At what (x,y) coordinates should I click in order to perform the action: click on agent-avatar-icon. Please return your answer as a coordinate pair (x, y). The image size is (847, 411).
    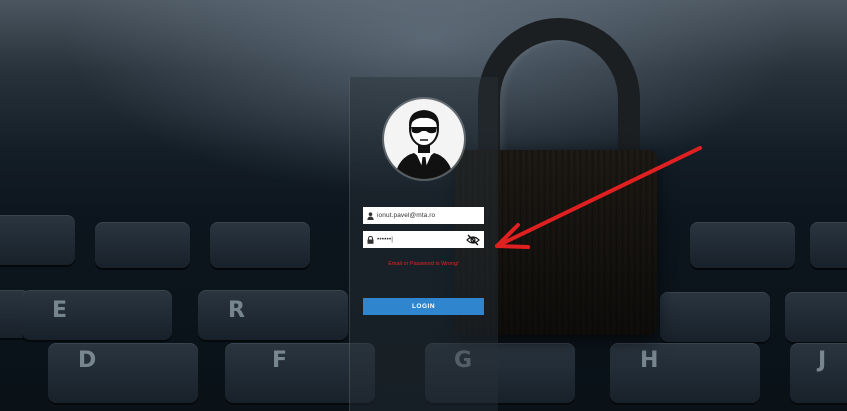
    Looking at the image, I should click on (424, 139).